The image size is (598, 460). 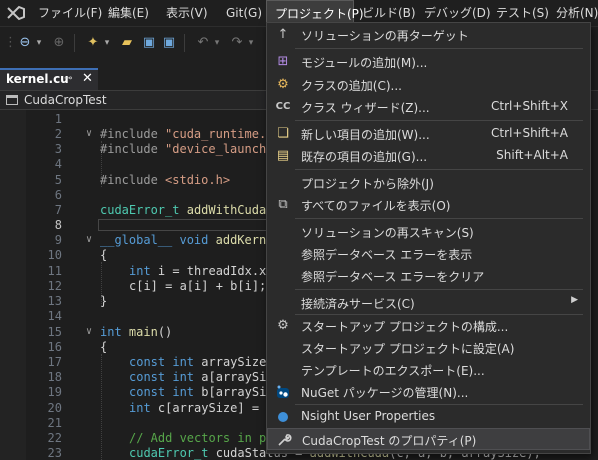 I want to click on code-line: cudaError_t addWithCuda, so click(x=183, y=210).